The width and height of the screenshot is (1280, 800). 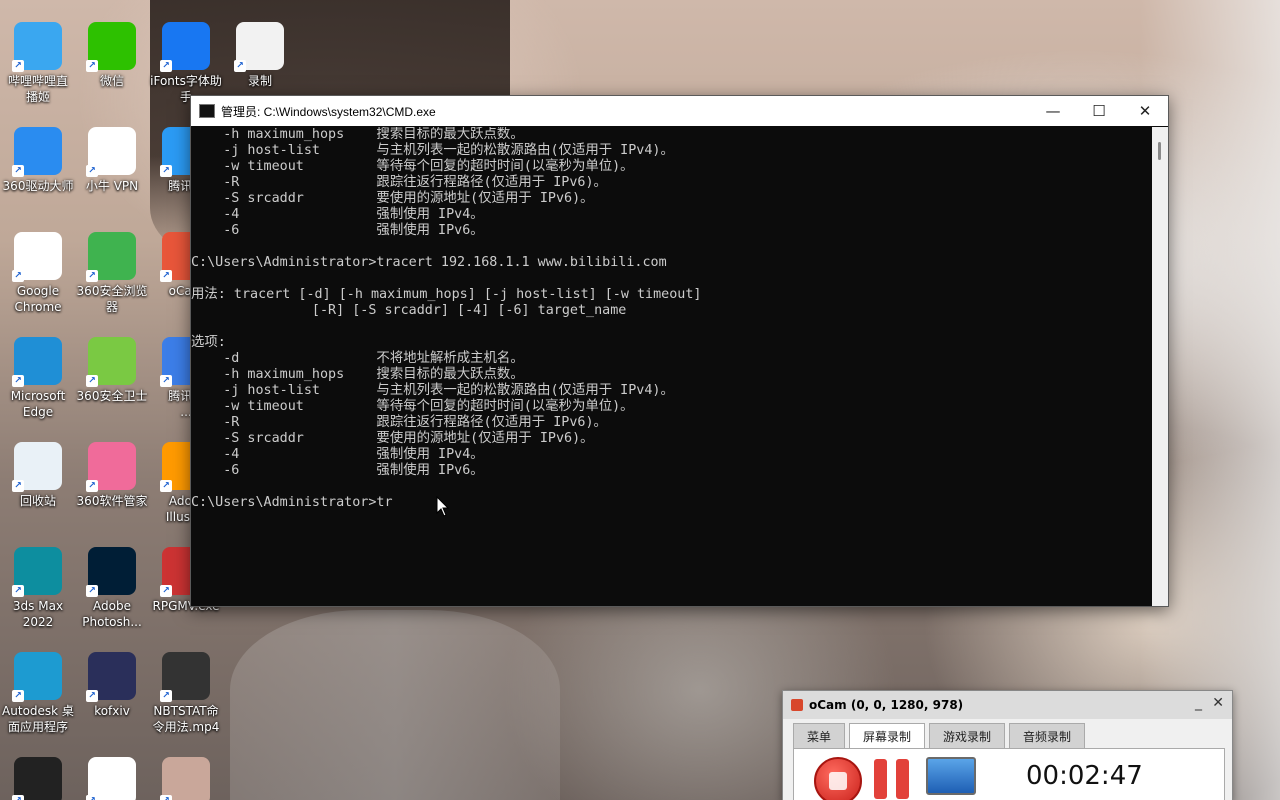 I want to click on desktop-icon-label: 360安全卫士, so click(x=112, y=396).